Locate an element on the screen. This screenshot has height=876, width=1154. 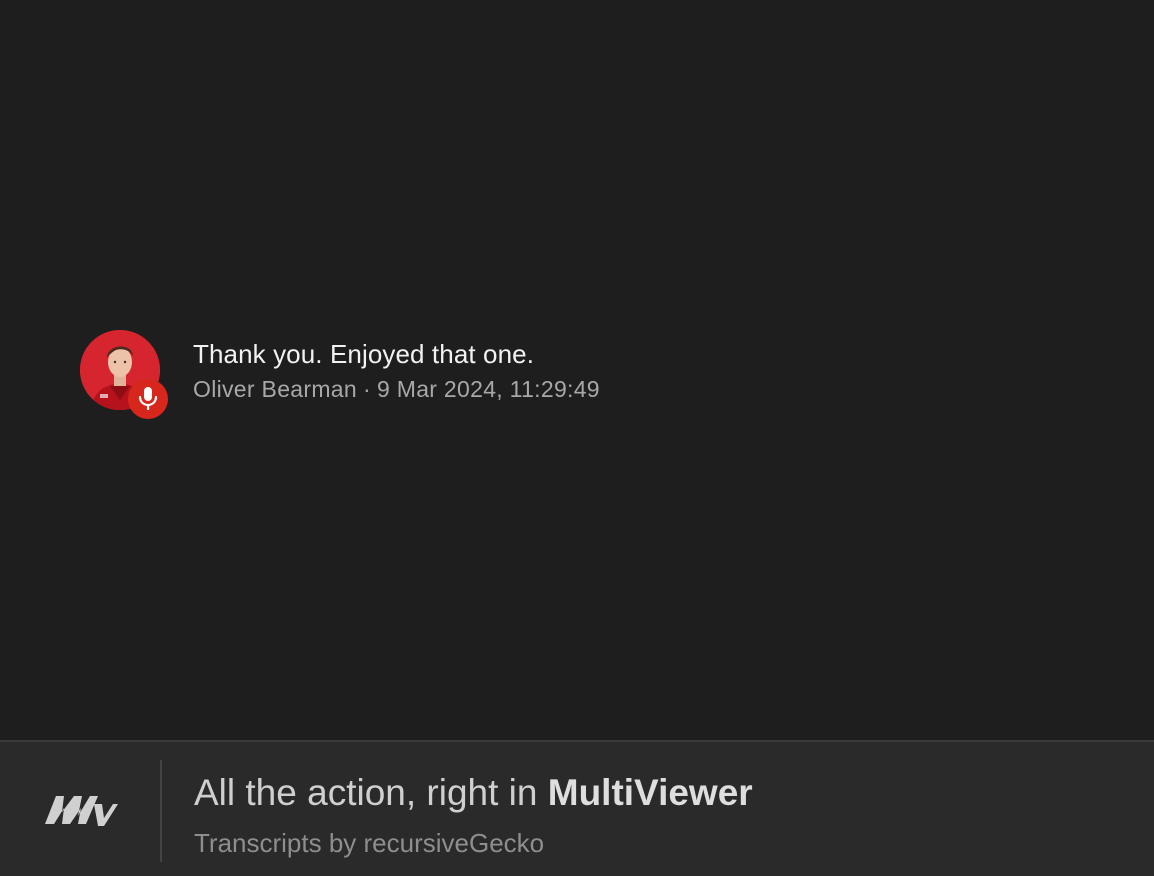
microphone-badge is located at coordinates (148, 399).